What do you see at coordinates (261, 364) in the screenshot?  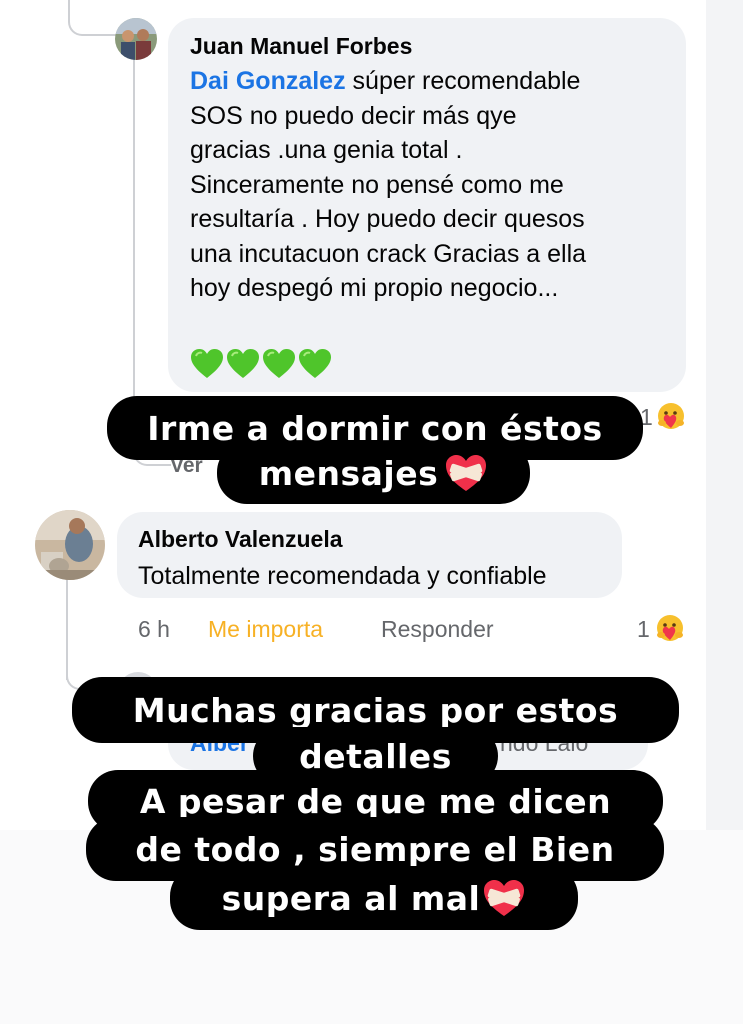 I see `green-hearts-emoji` at bounding box center [261, 364].